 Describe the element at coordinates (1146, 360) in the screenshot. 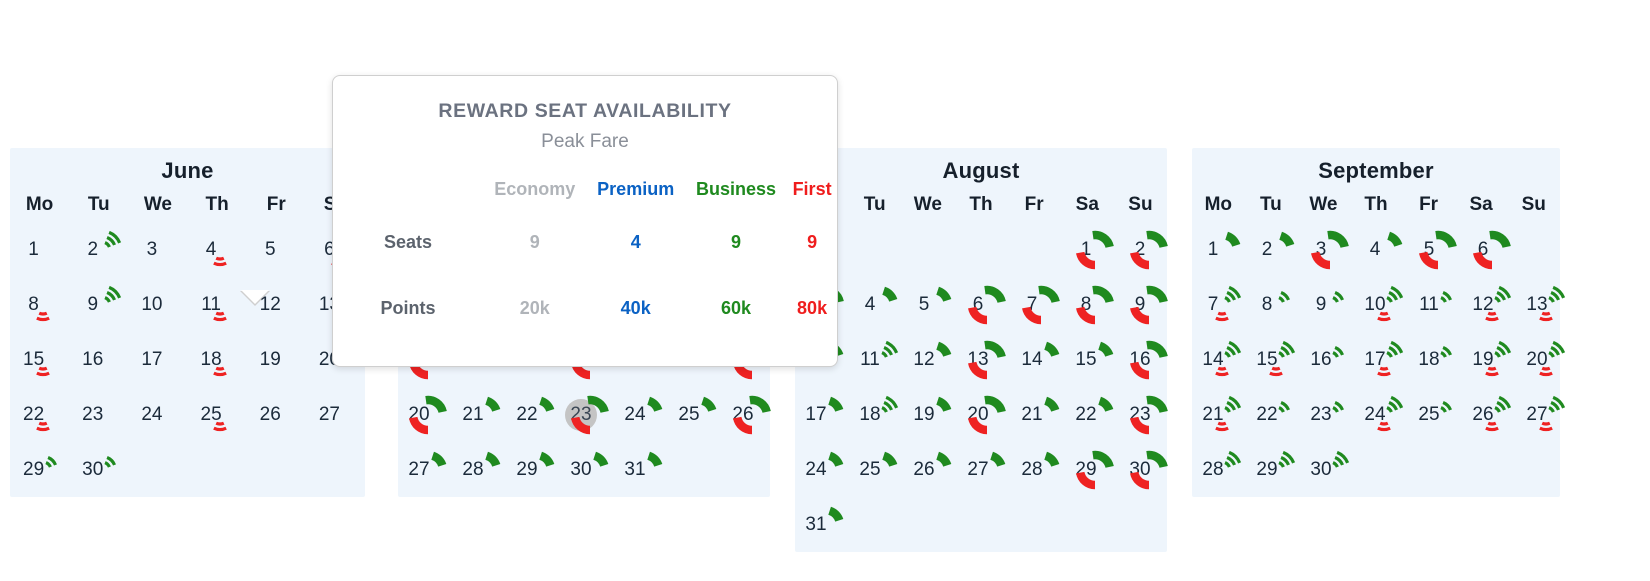

I see `day-inner: 16` at that location.